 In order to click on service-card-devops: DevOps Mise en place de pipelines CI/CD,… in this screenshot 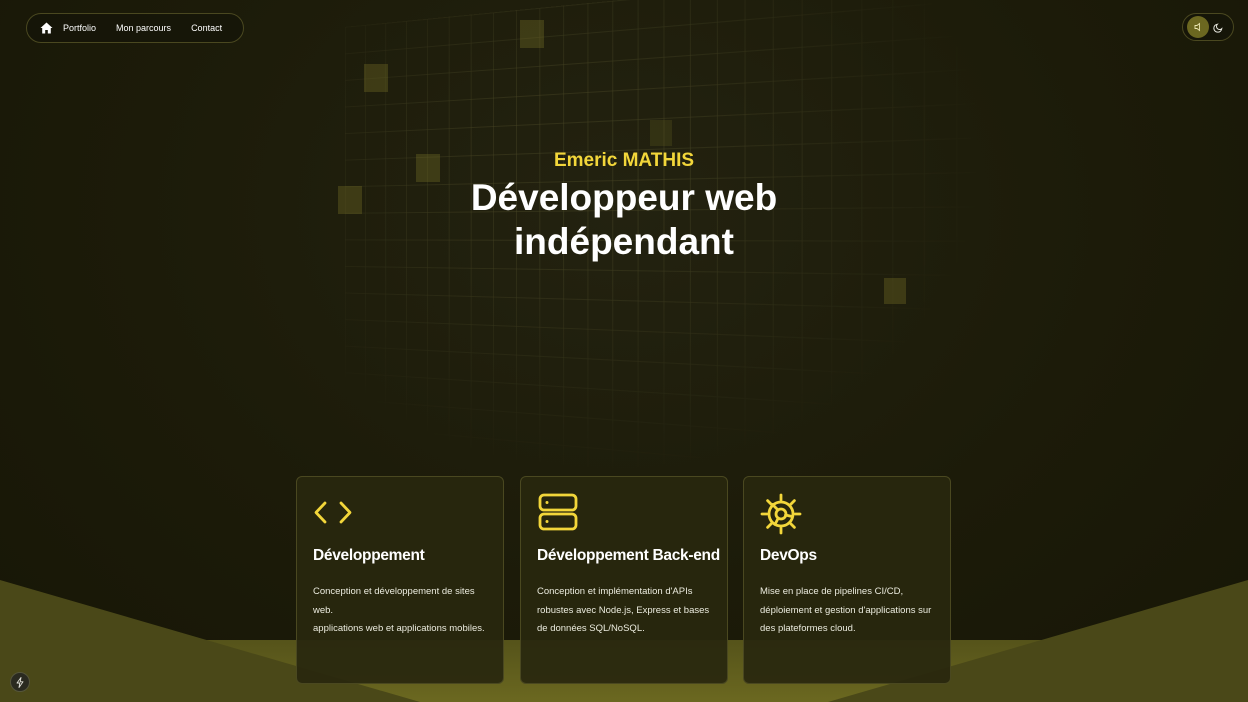, I will do `click(847, 580)`.